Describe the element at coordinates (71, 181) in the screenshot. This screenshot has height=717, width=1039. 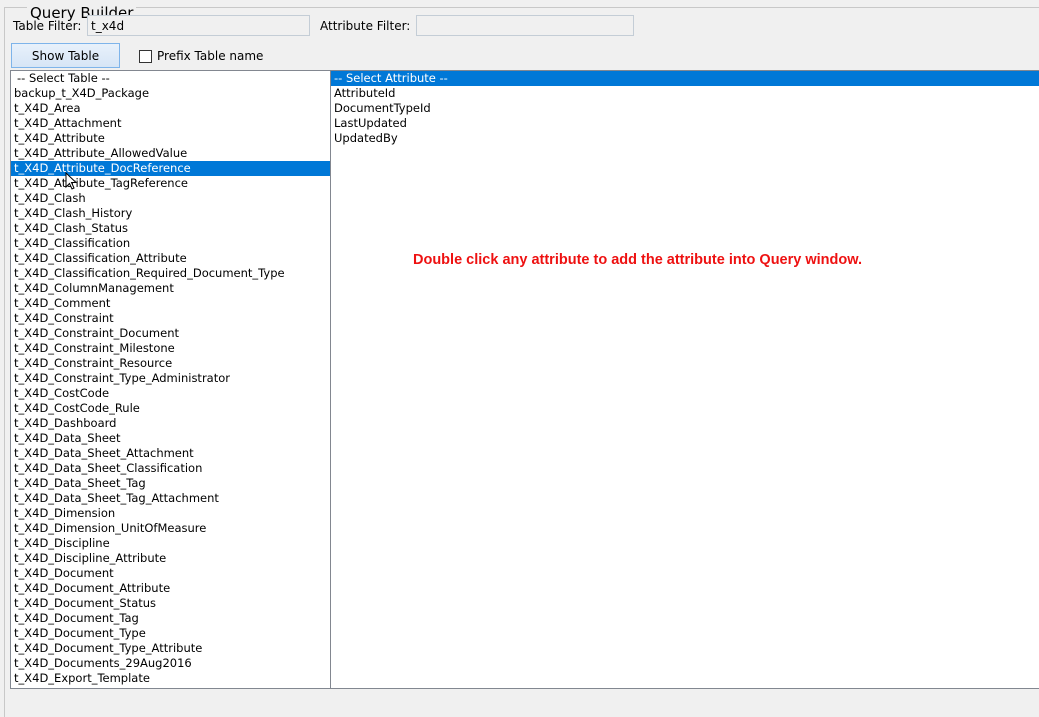
I see `mouse-cursor-icon` at that location.